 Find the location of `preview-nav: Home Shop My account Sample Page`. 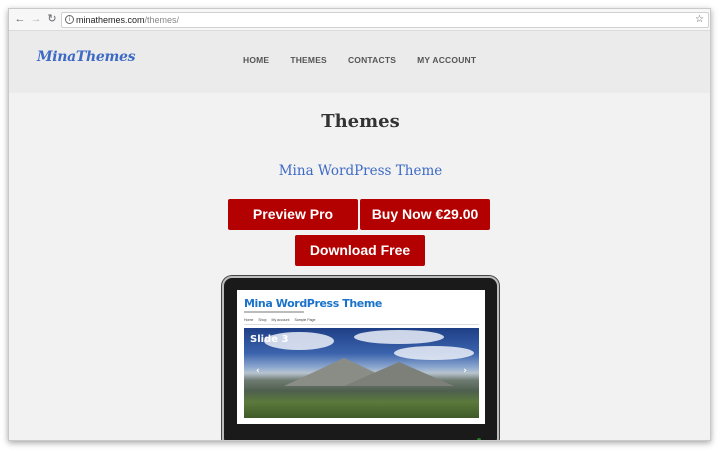

preview-nav: Home Shop My account Sample Page is located at coordinates (279, 320).